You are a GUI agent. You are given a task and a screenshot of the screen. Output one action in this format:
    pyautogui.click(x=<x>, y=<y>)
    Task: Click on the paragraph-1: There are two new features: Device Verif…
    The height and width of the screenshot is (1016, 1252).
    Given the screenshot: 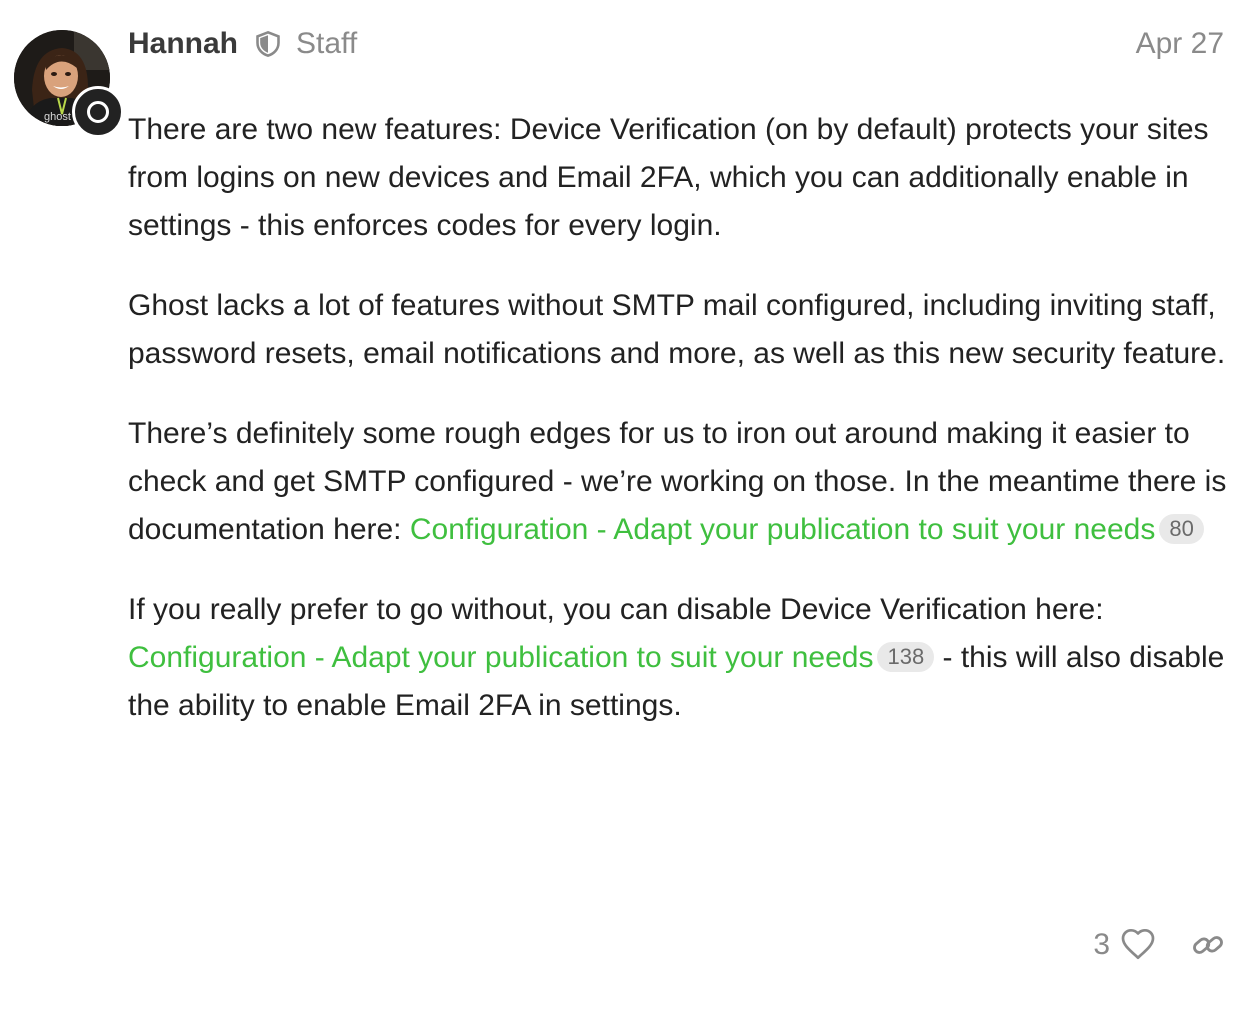 What is the action you would take?
    pyautogui.click(x=668, y=177)
    